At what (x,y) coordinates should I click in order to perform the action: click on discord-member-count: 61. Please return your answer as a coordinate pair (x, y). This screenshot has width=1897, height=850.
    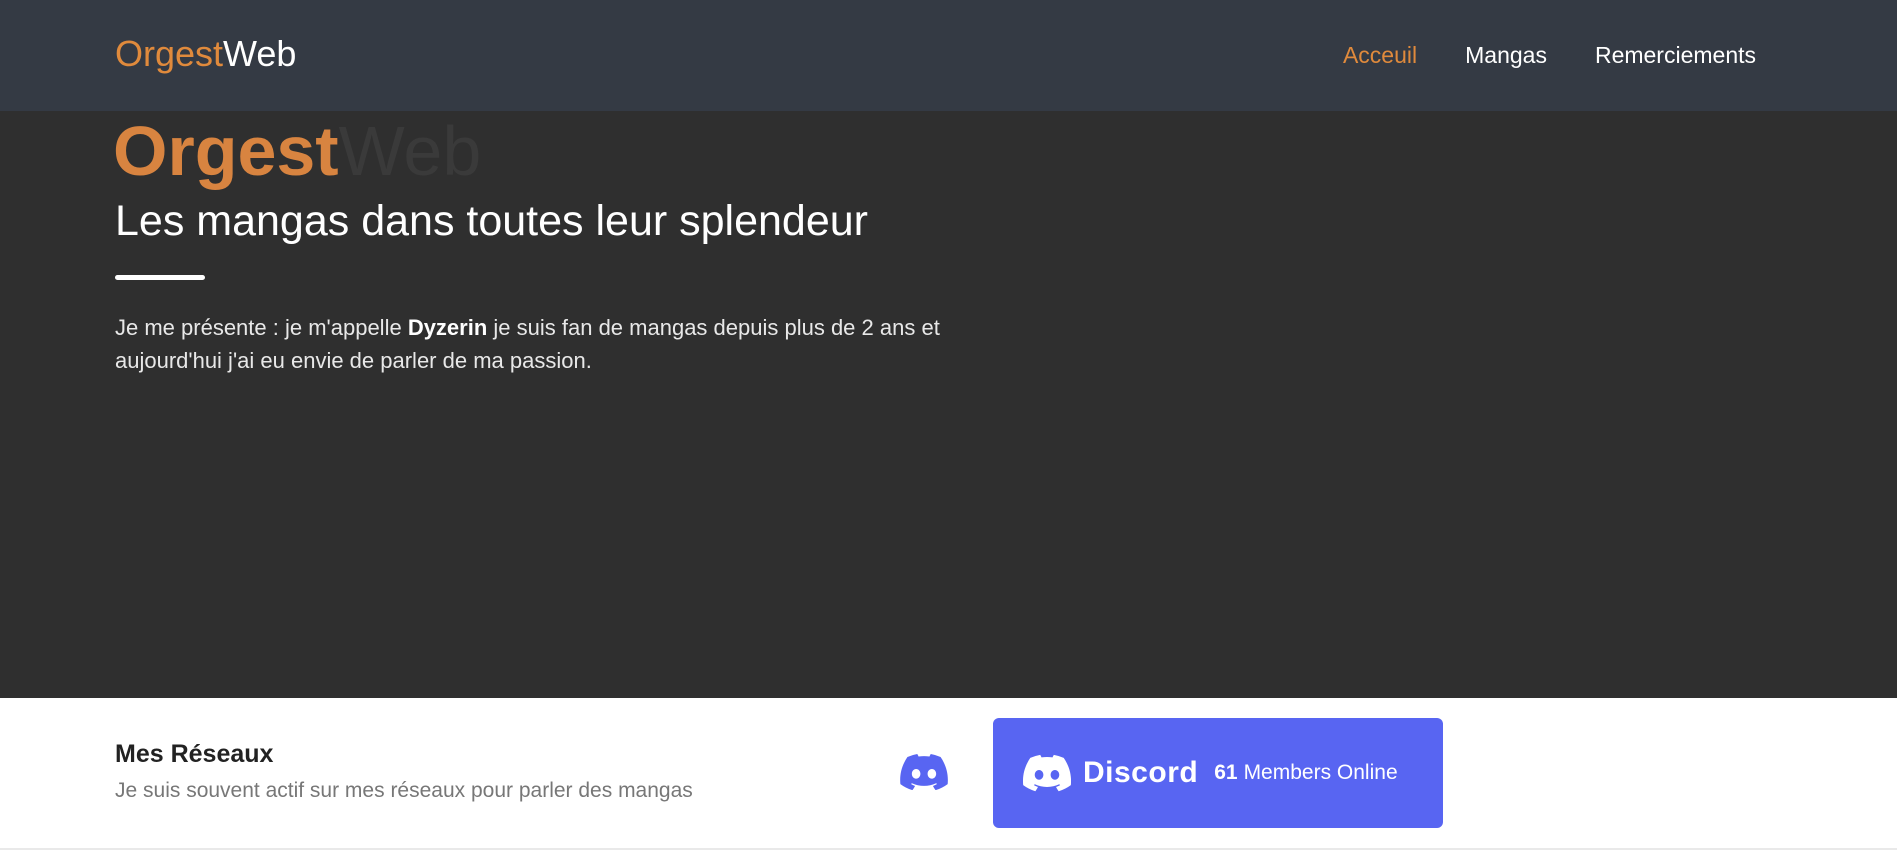
    Looking at the image, I should click on (1226, 772).